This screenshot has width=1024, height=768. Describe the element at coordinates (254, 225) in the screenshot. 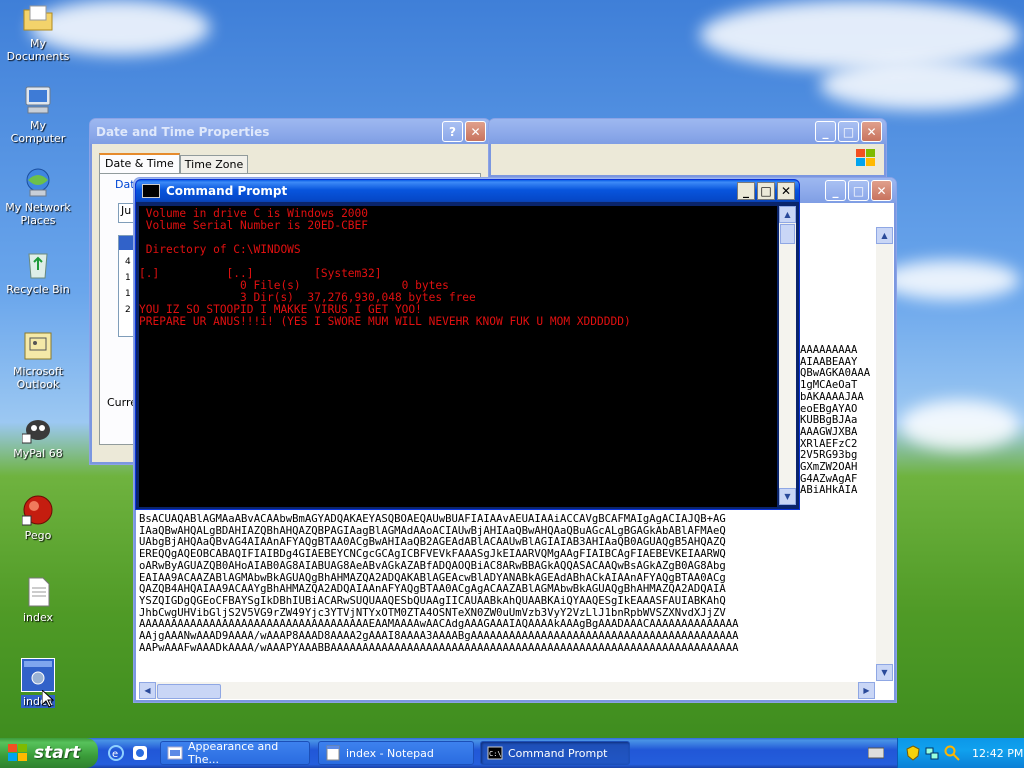

I see `console-line: Volume Serial Number is 20ED-CBEF` at that location.